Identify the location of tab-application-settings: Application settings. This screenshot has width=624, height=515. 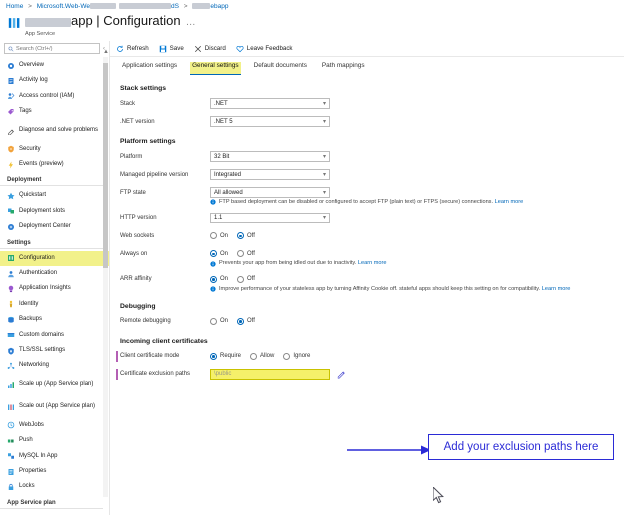
(149, 68).